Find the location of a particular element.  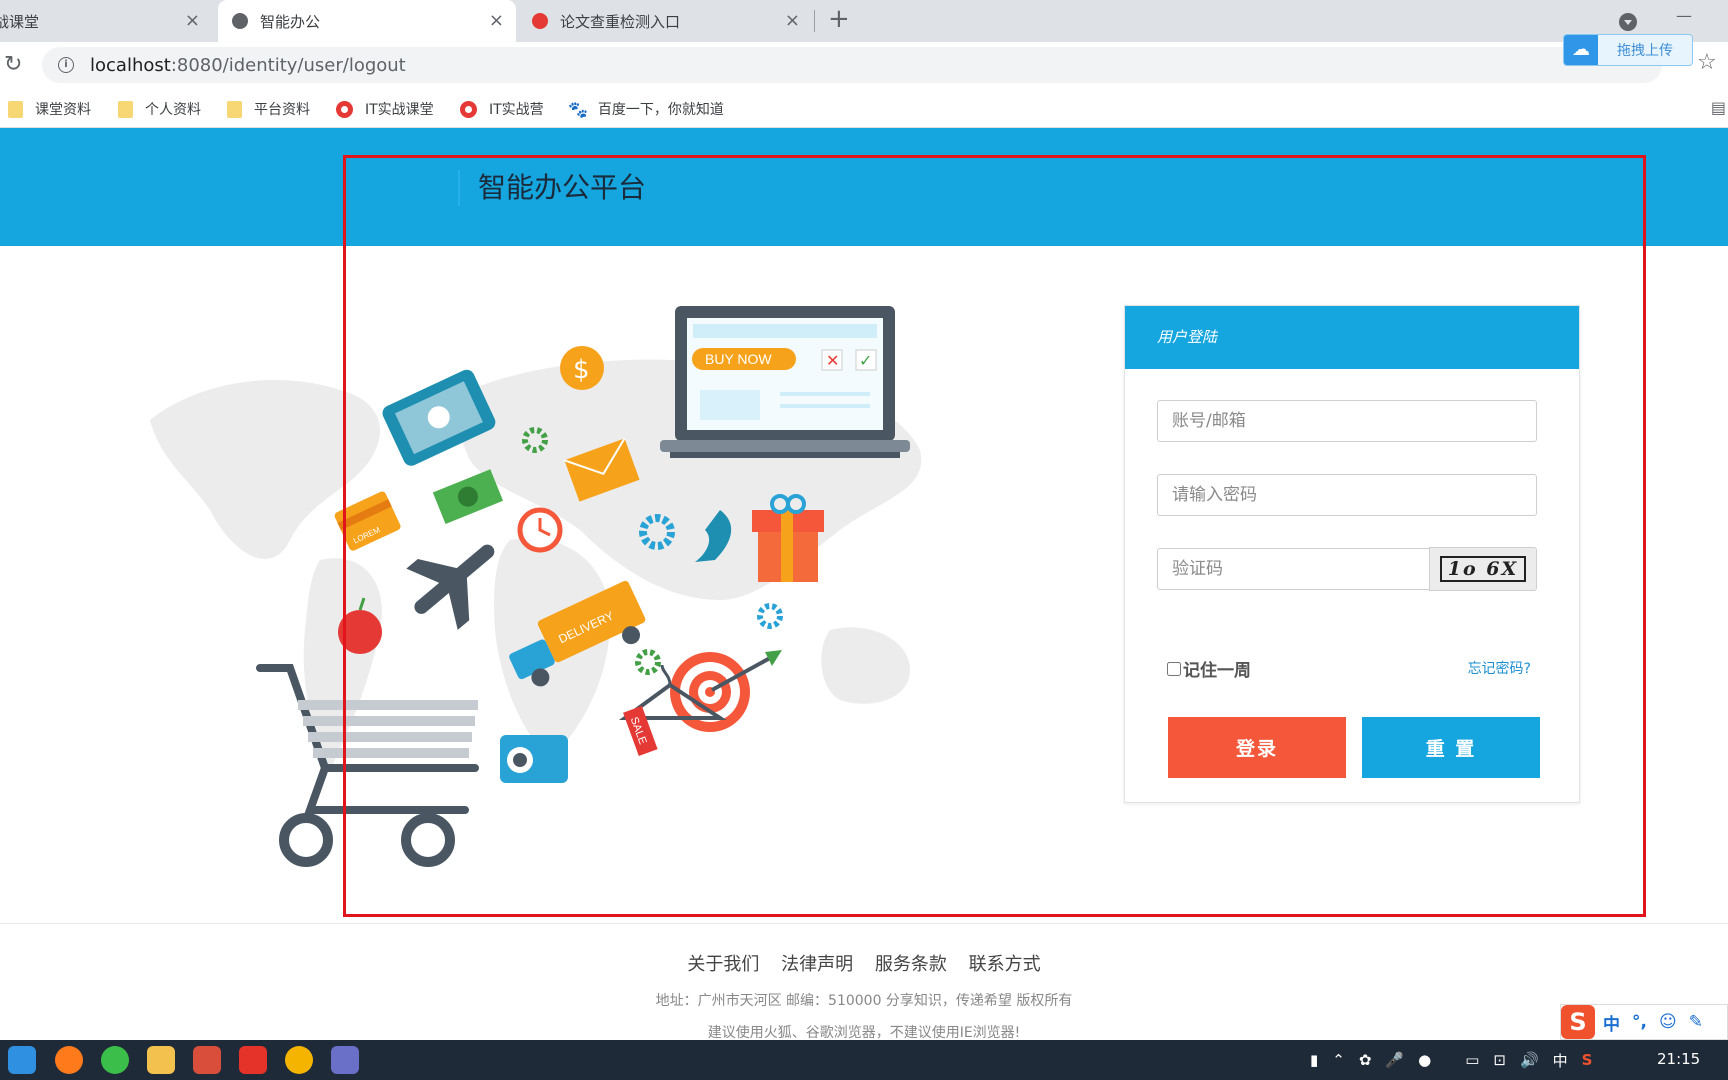

tab-search-icon is located at coordinates (1628, 22).